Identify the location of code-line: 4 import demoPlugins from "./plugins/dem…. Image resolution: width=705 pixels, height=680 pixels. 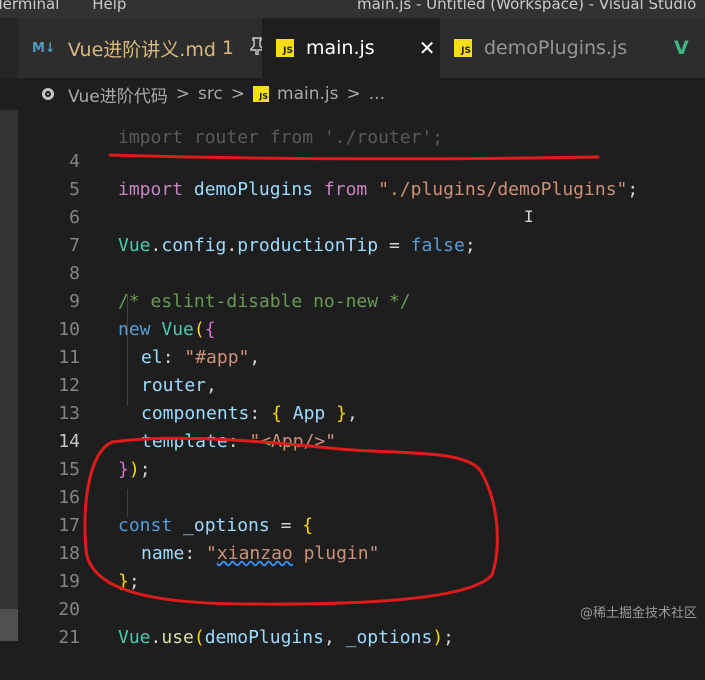
(361, 160).